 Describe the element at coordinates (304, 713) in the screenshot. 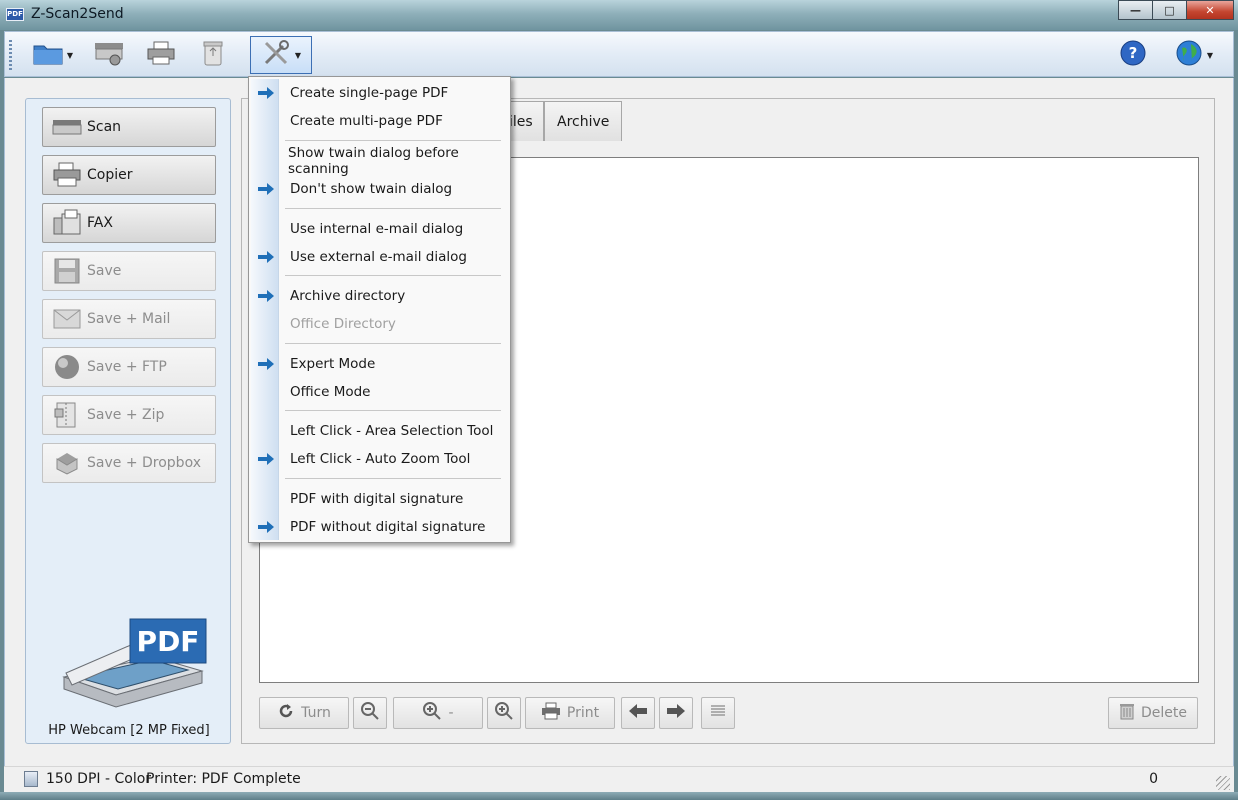

I see `turn-button: Turn` at that location.